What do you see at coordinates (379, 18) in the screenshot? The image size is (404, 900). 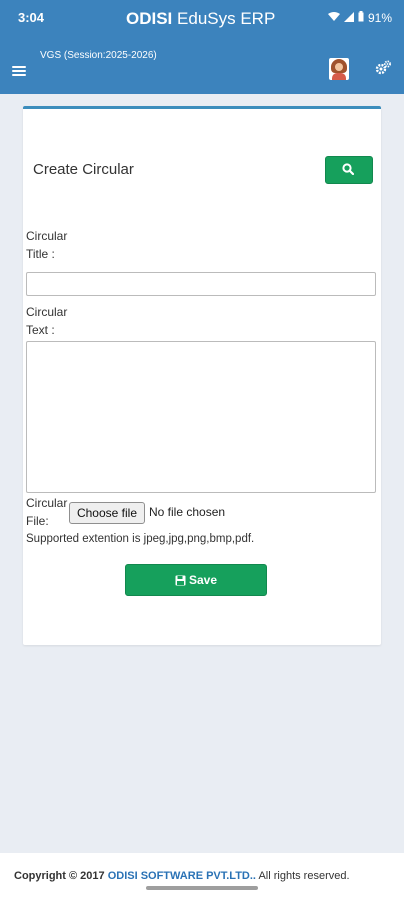 I see `battery-level: 91%` at bounding box center [379, 18].